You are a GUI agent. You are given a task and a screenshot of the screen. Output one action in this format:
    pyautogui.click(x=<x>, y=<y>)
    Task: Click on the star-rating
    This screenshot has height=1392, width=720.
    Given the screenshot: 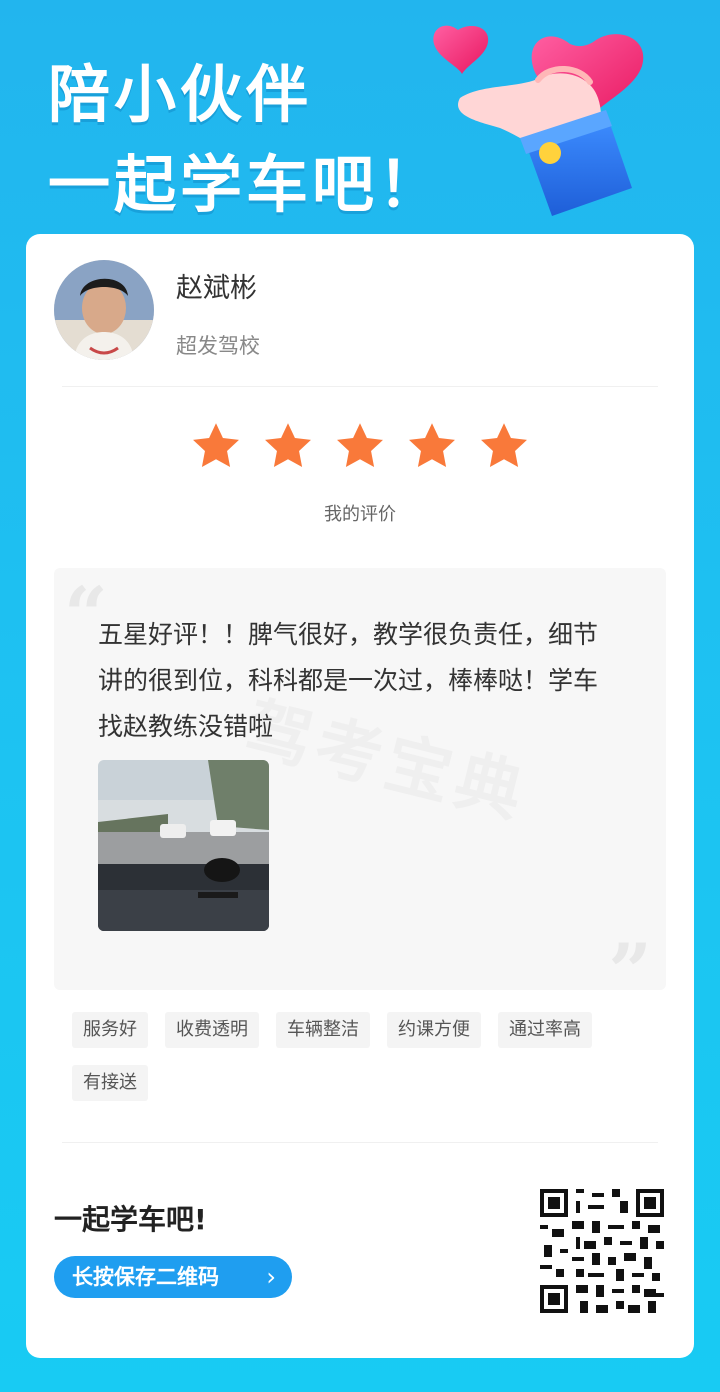 What is the action you would take?
    pyautogui.click(x=360, y=446)
    